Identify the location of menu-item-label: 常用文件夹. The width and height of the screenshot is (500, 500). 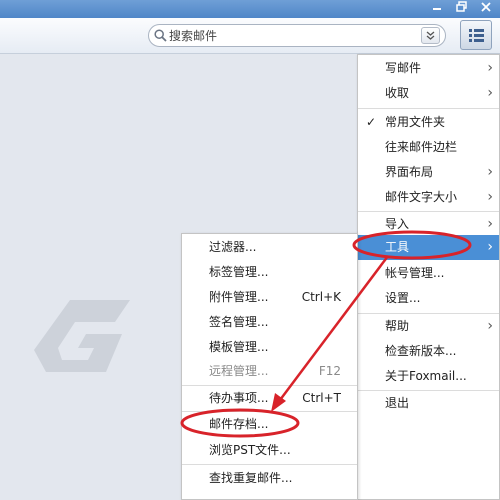
(415, 122).